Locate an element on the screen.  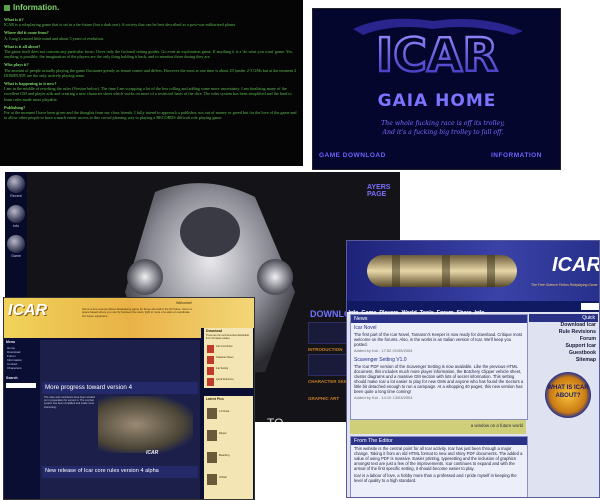
quick-link: Forum is located at coordinates (563, 339).